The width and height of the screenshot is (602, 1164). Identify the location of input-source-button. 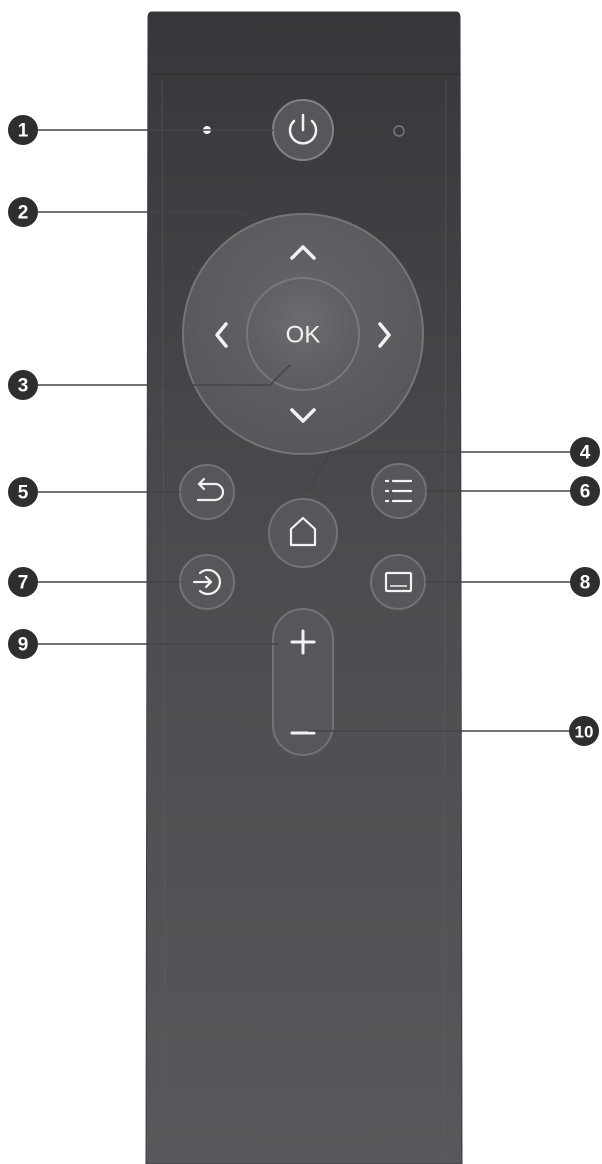
(207, 582).